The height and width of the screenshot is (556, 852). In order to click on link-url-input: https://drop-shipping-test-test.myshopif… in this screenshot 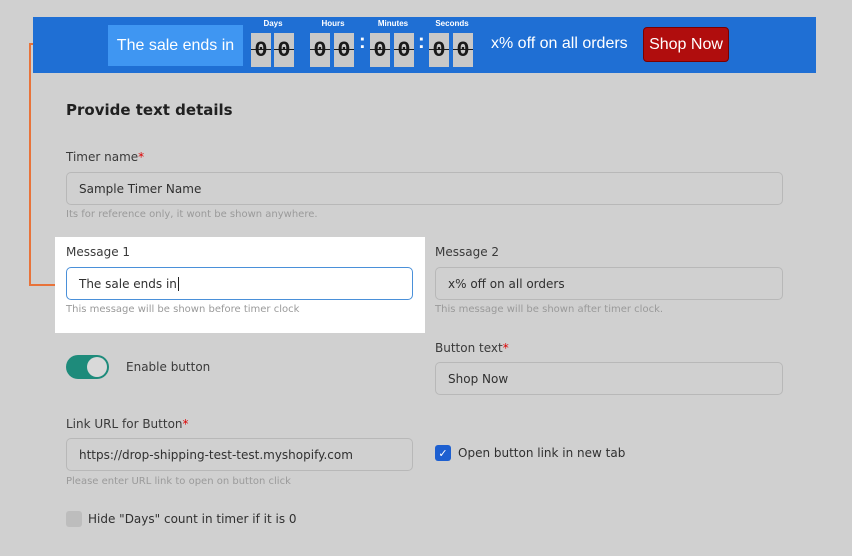, I will do `click(239, 454)`.